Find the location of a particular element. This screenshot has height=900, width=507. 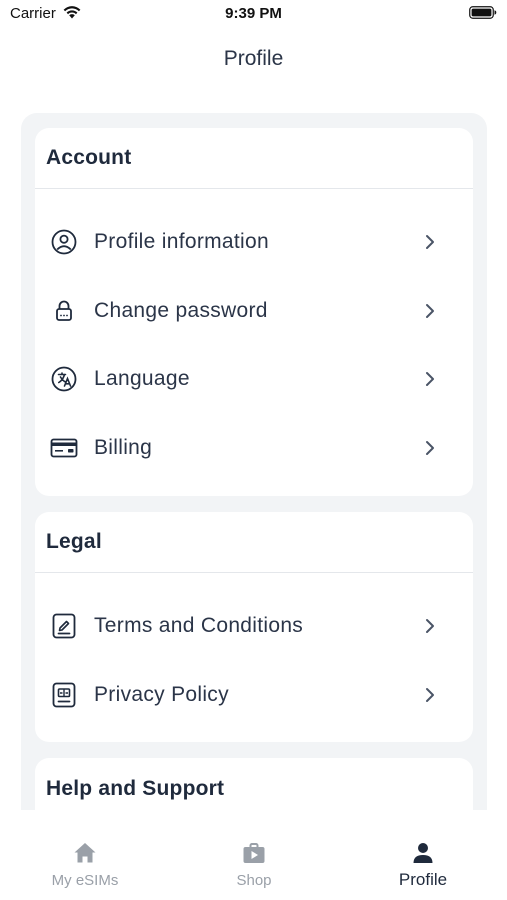

terms-and-conditions-label: Terms and Conditions is located at coordinates (199, 626).